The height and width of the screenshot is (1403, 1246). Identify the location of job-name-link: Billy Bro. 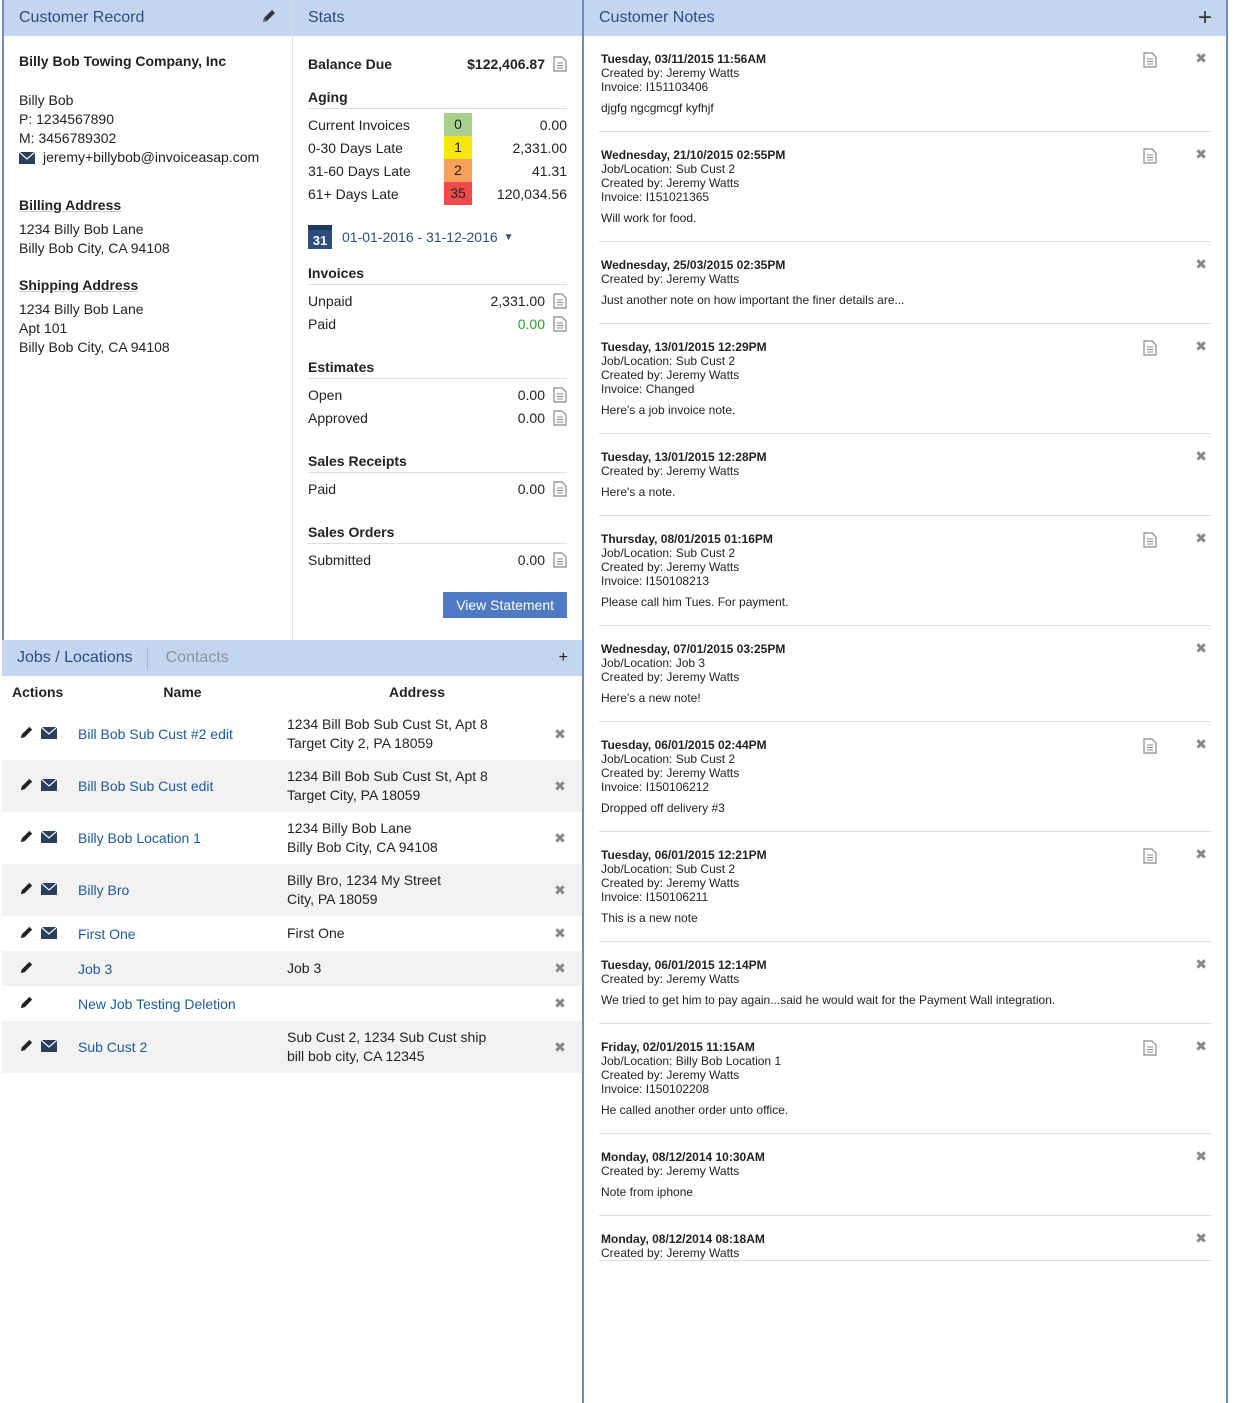
(182, 890).